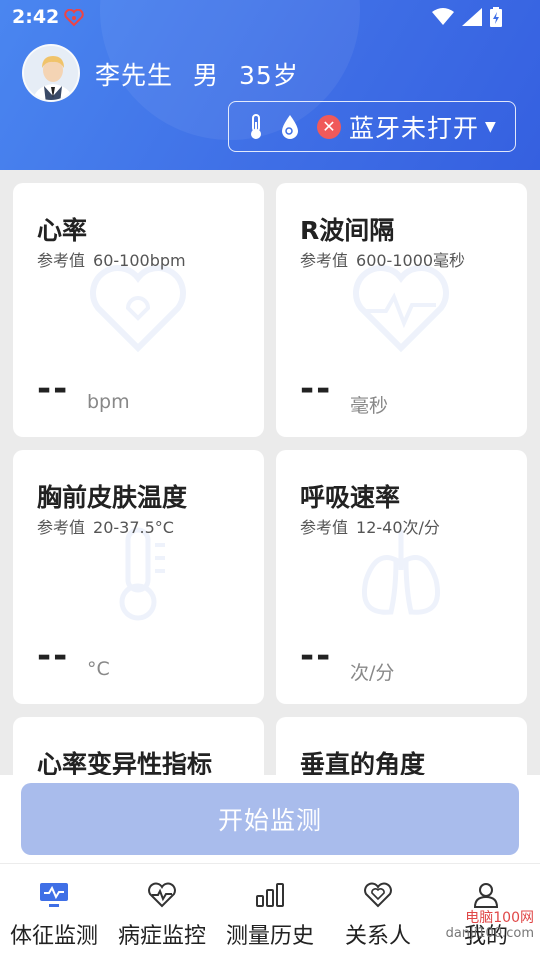  What do you see at coordinates (138, 310) in the screenshot?
I see `card-heart-rate: 心率 参考值 60-100bpm -- bpm` at bounding box center [138, 310].